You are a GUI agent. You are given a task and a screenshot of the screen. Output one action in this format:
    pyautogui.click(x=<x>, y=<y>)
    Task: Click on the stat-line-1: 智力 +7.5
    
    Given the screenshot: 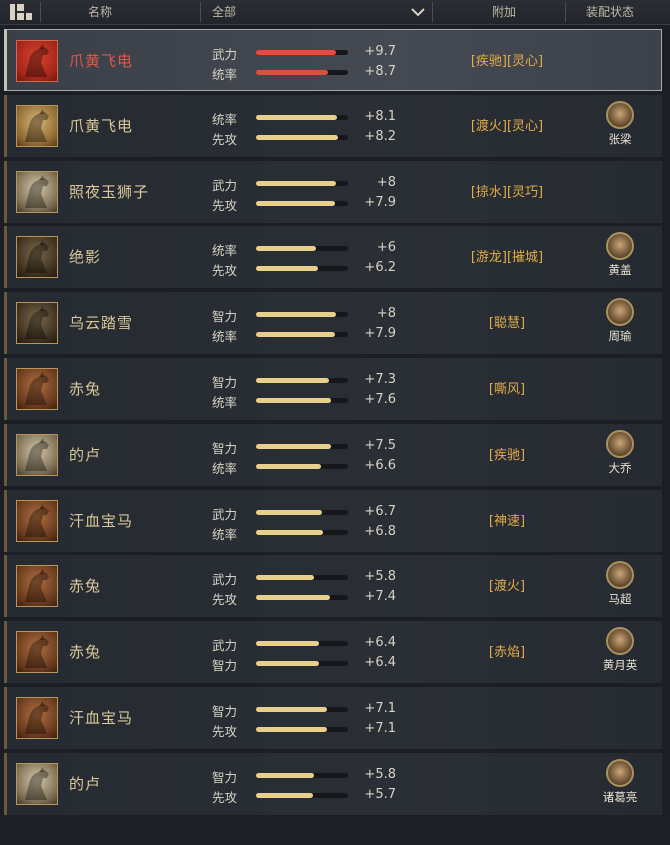 What is the action you would take?
    pyautogui.click(x=307, y=447)
    